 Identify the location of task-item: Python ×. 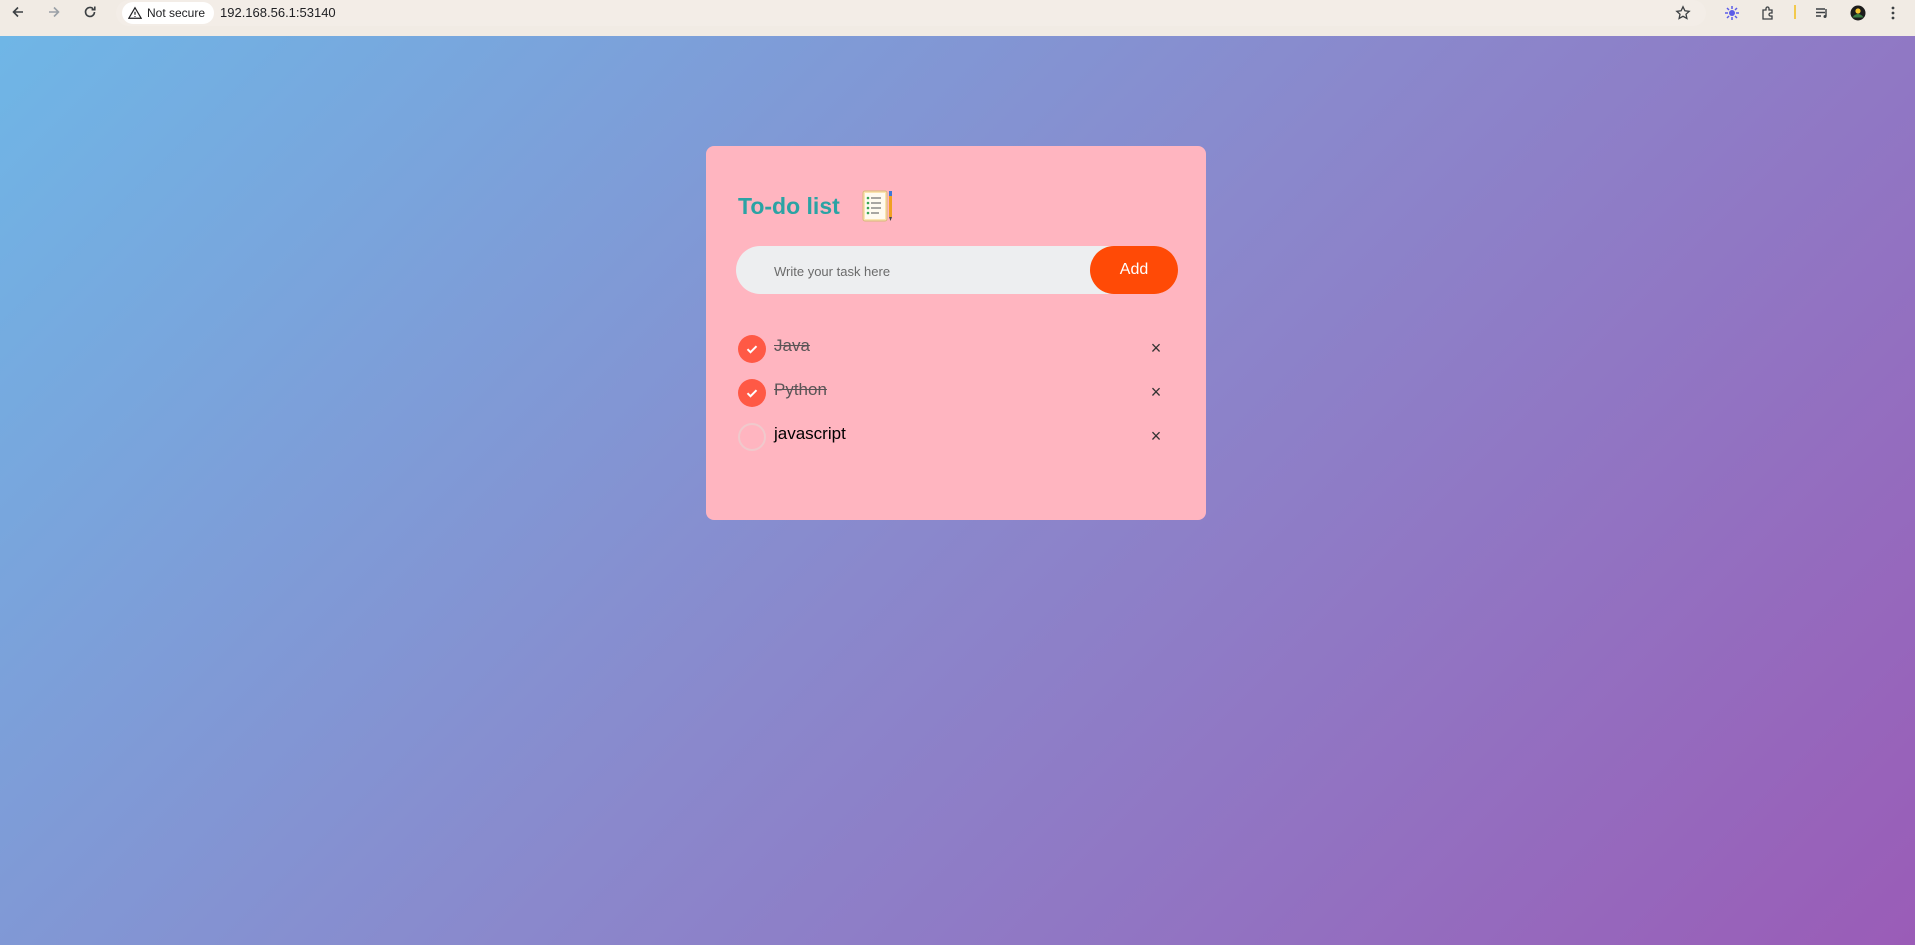
(958, 392).